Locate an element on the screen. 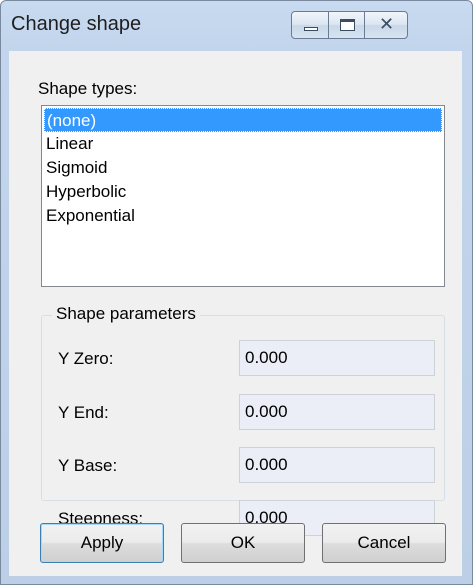 This screenshot has width=473, height=585. close-button: ✕ is located at coordinates (386, 25).